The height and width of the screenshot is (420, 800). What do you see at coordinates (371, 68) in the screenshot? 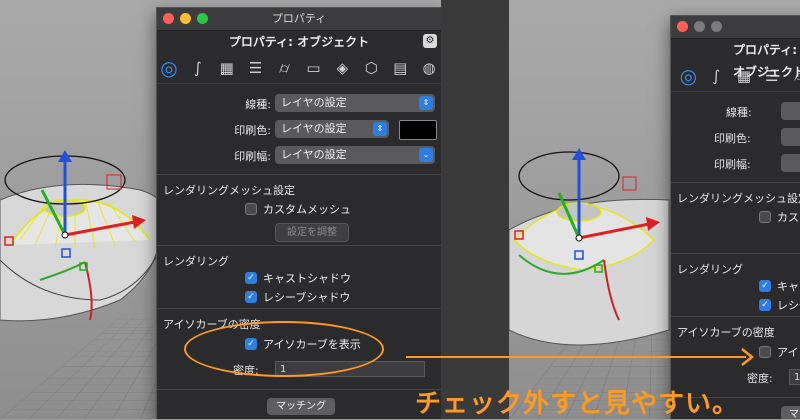
I see `box-icon: ⬡` at bounding box center [371, 68].